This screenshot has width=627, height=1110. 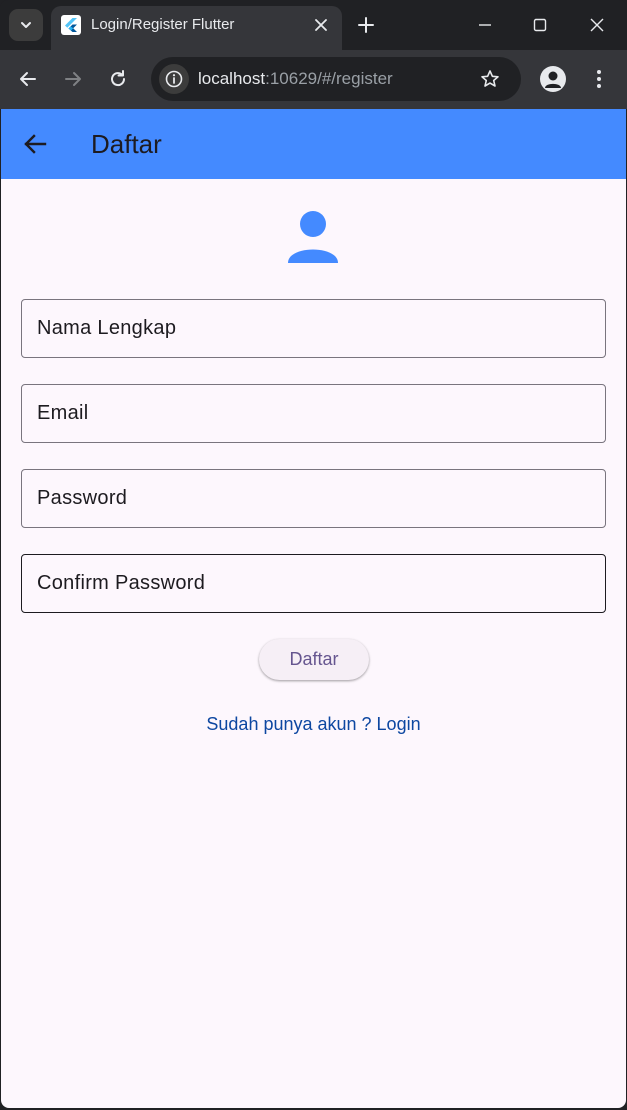 I want to click on appbar-back-button, so click(x=35, y=144).